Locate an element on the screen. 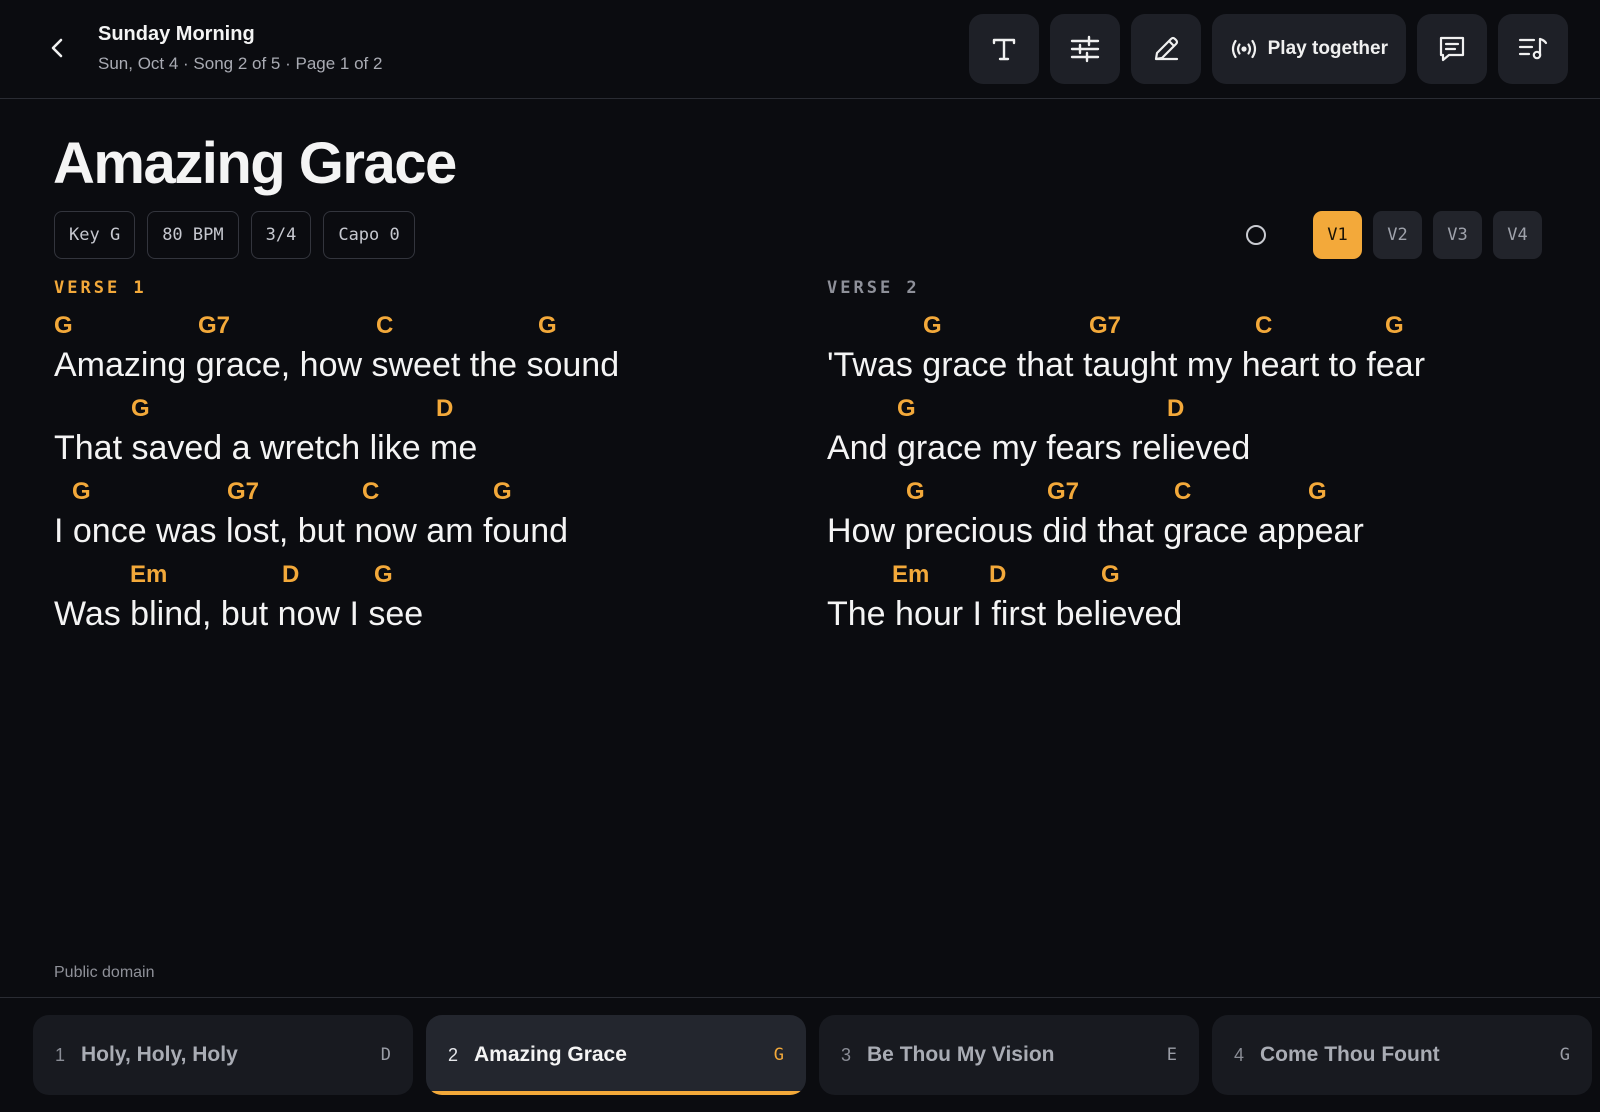 Image resolution: width=1600 pixels, height=1112 pixels. verse-button-v4: V4 is located at coordinates (1517, 235).